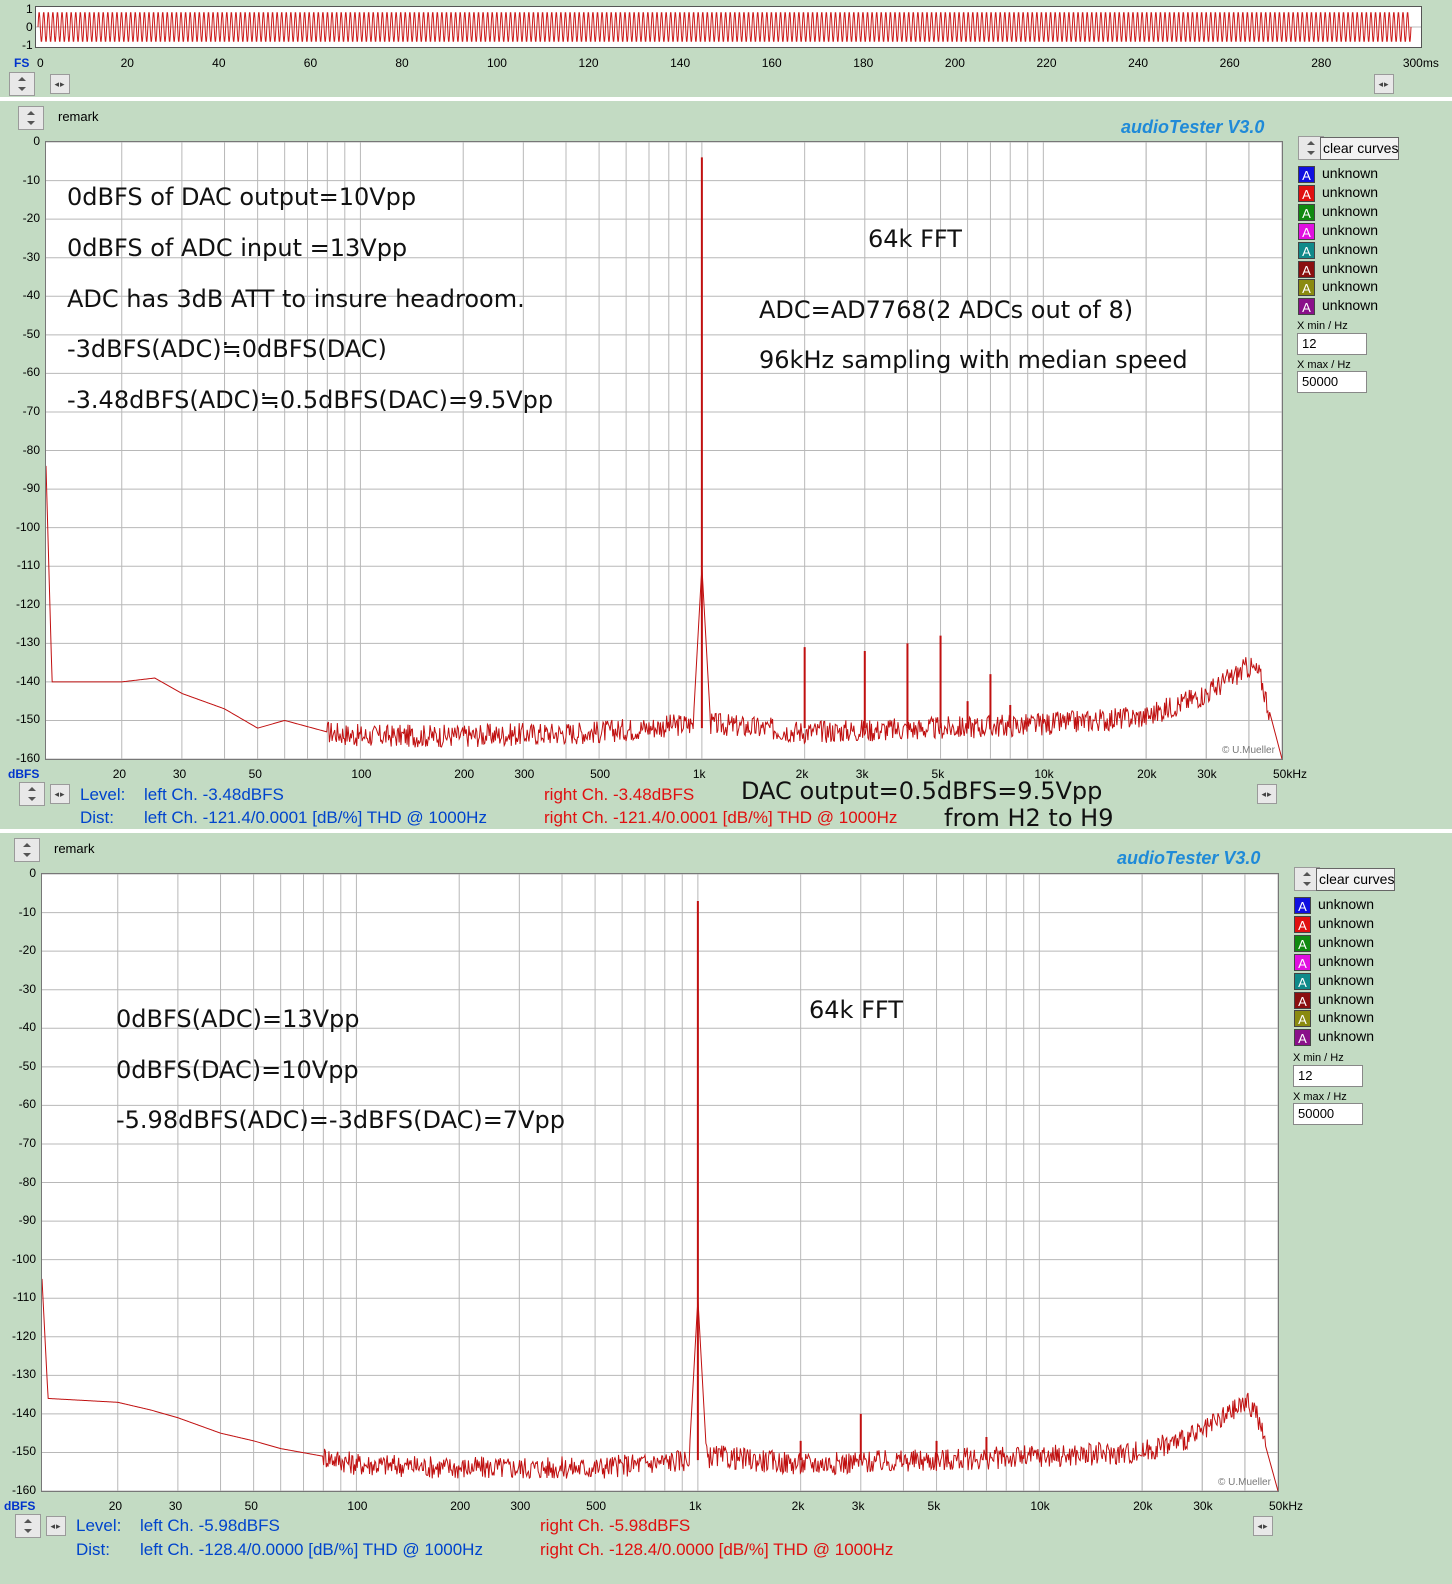 This screenshot has height=1584, width=1452. I want to click on y-tick-label: -70, so click(27, 1142).